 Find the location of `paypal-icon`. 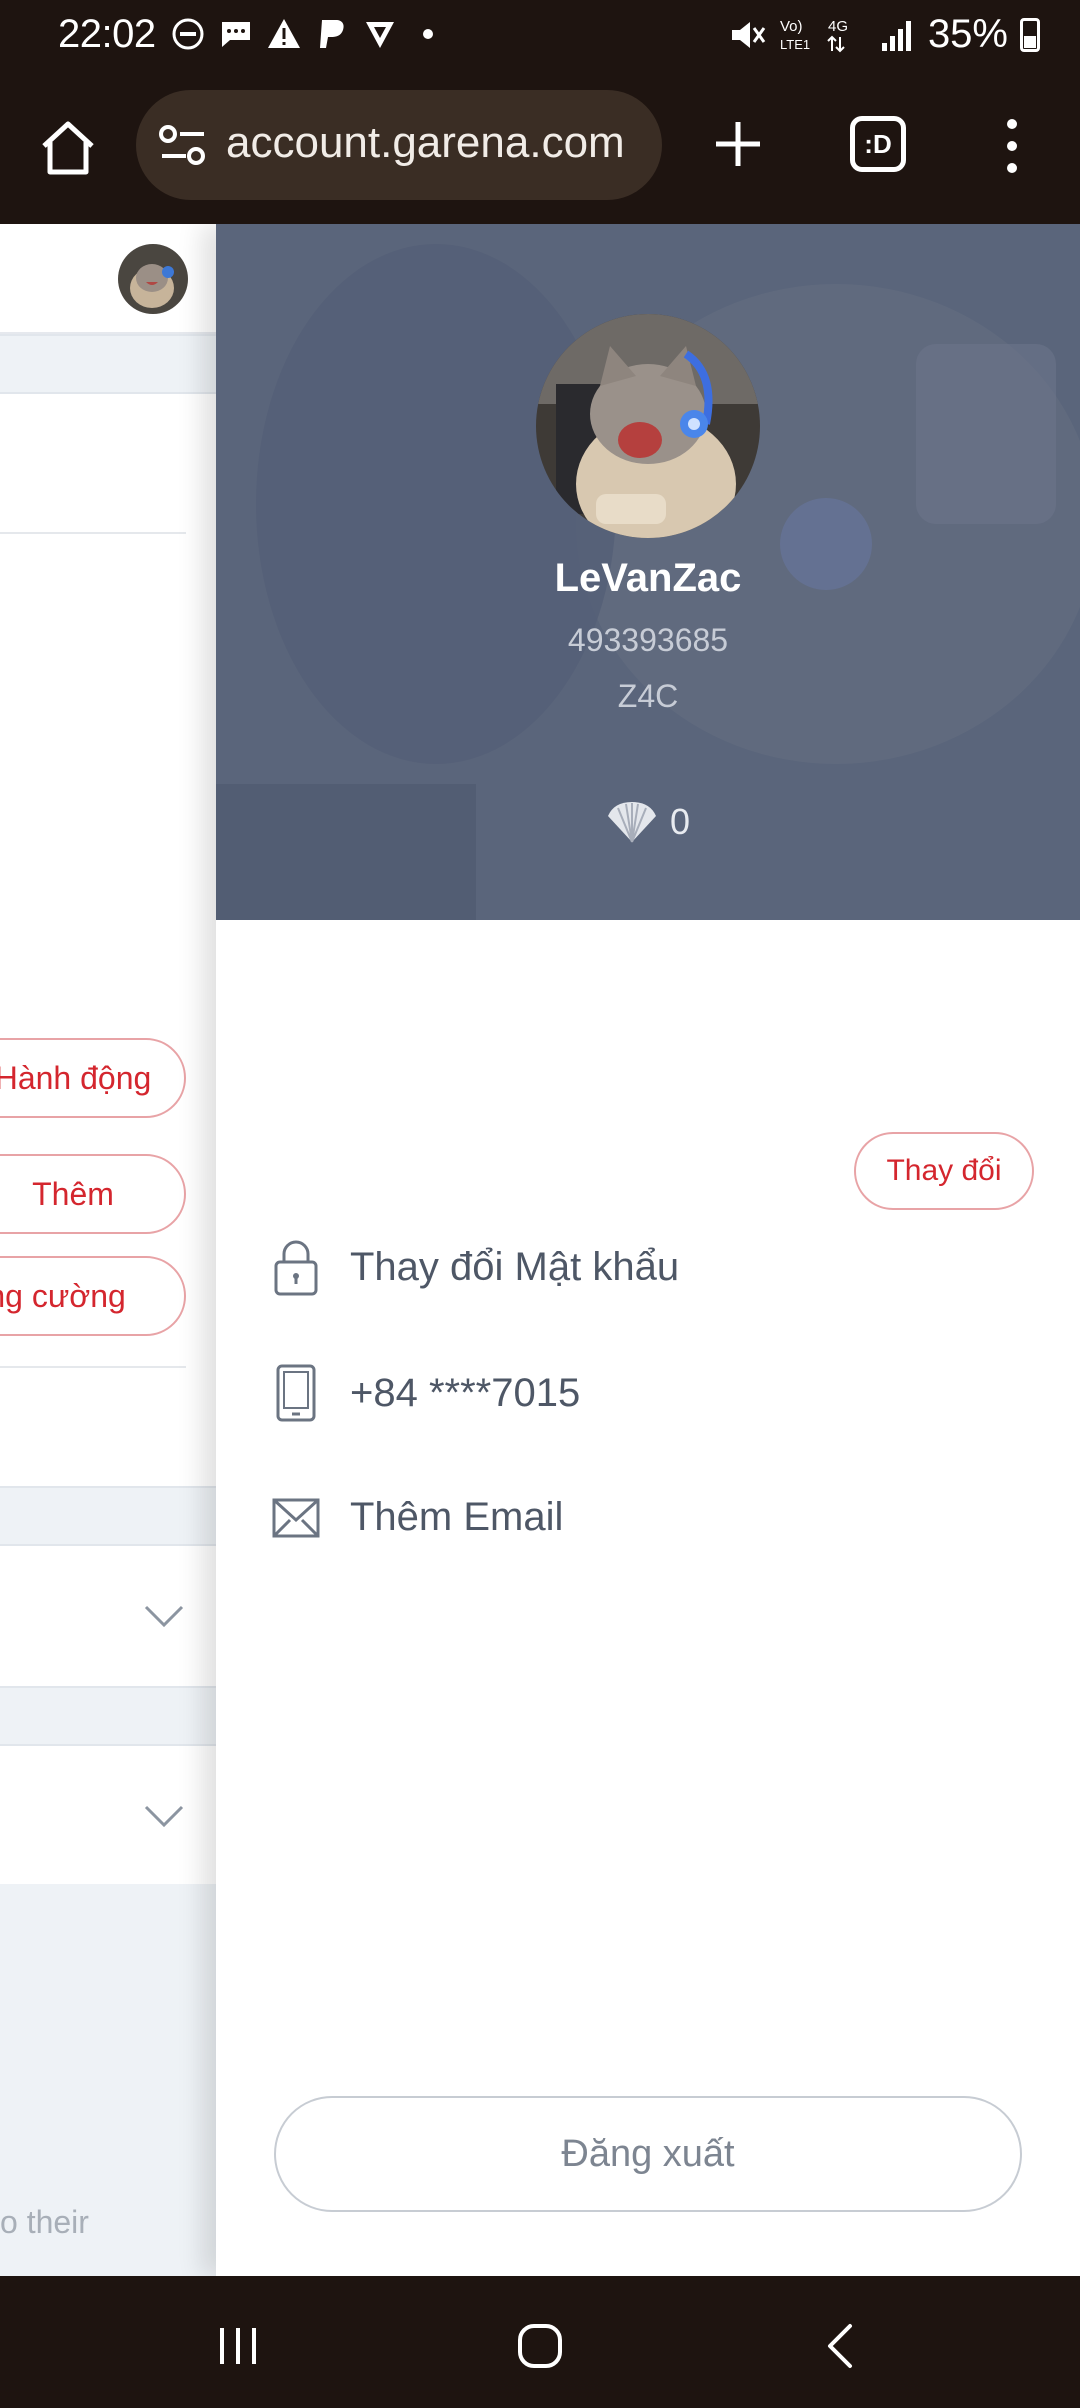

paypal-icon is located at coordinates (332, 34).